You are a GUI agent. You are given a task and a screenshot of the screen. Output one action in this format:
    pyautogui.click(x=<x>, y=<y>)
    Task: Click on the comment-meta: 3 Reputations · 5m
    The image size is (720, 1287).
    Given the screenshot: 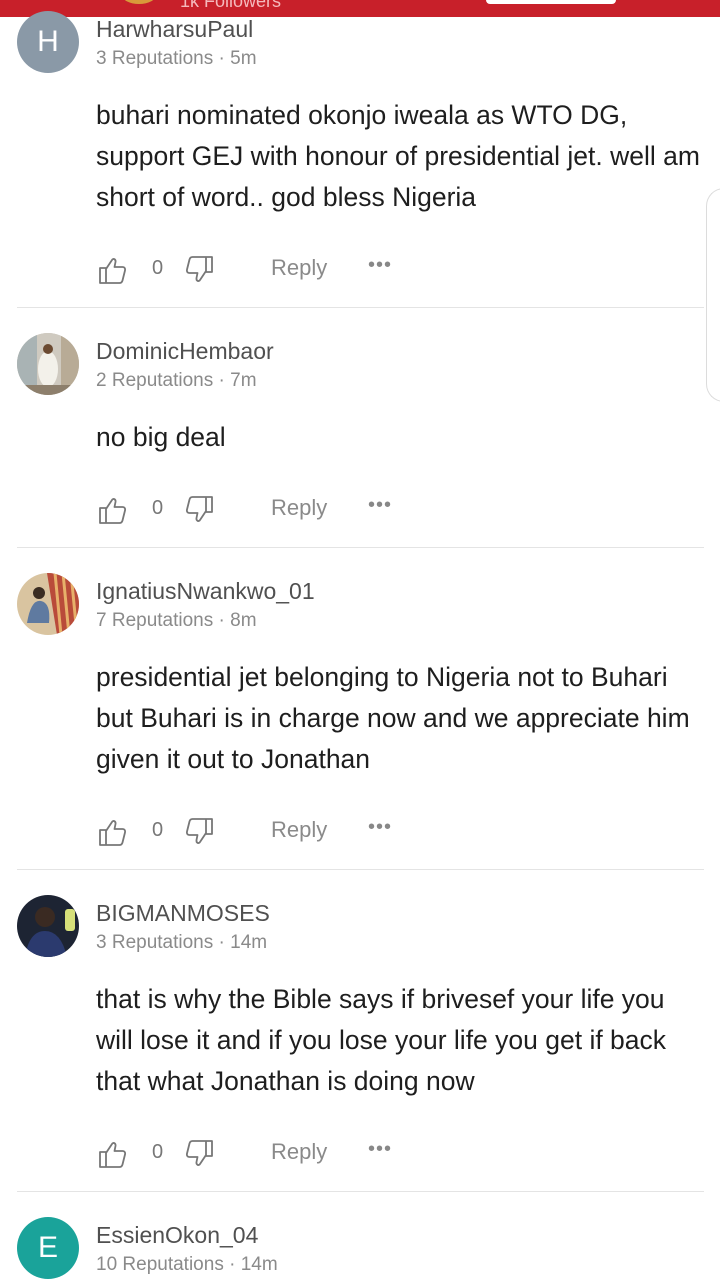 What is the action you would take?
    pyautogui.click(x=176, y=58)
    